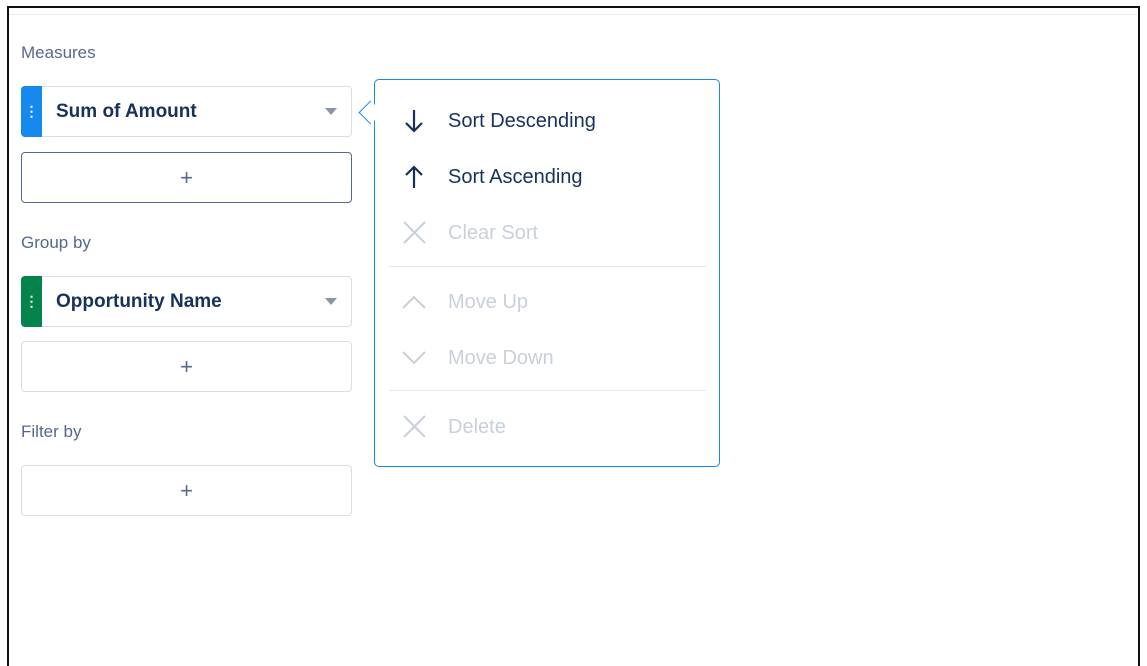  What do you see at coordinates (550, 233) in the screenshot?
I see `menu-item-clear-sort: Clear Sort` at bounding box center [550, 233].